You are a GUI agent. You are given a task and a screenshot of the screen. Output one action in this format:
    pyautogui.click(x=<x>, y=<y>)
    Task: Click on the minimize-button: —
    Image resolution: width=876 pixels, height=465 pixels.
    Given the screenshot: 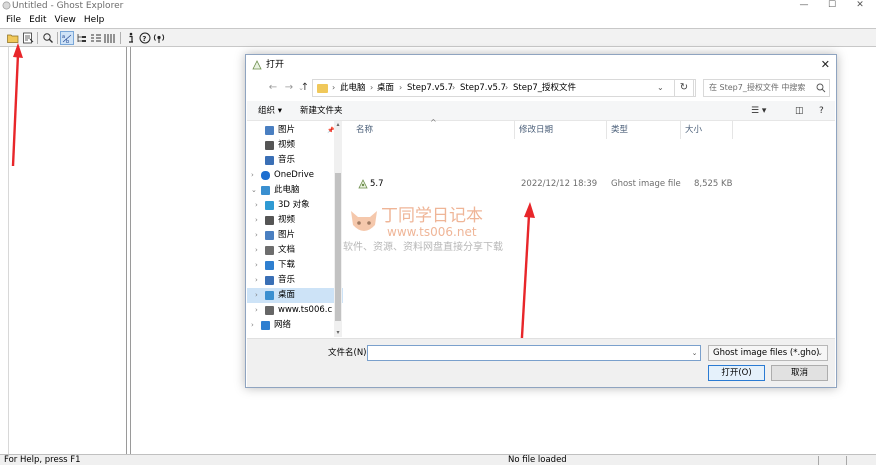 What is the action you would take?
    pyautogui.click(x=804, y=6)
    